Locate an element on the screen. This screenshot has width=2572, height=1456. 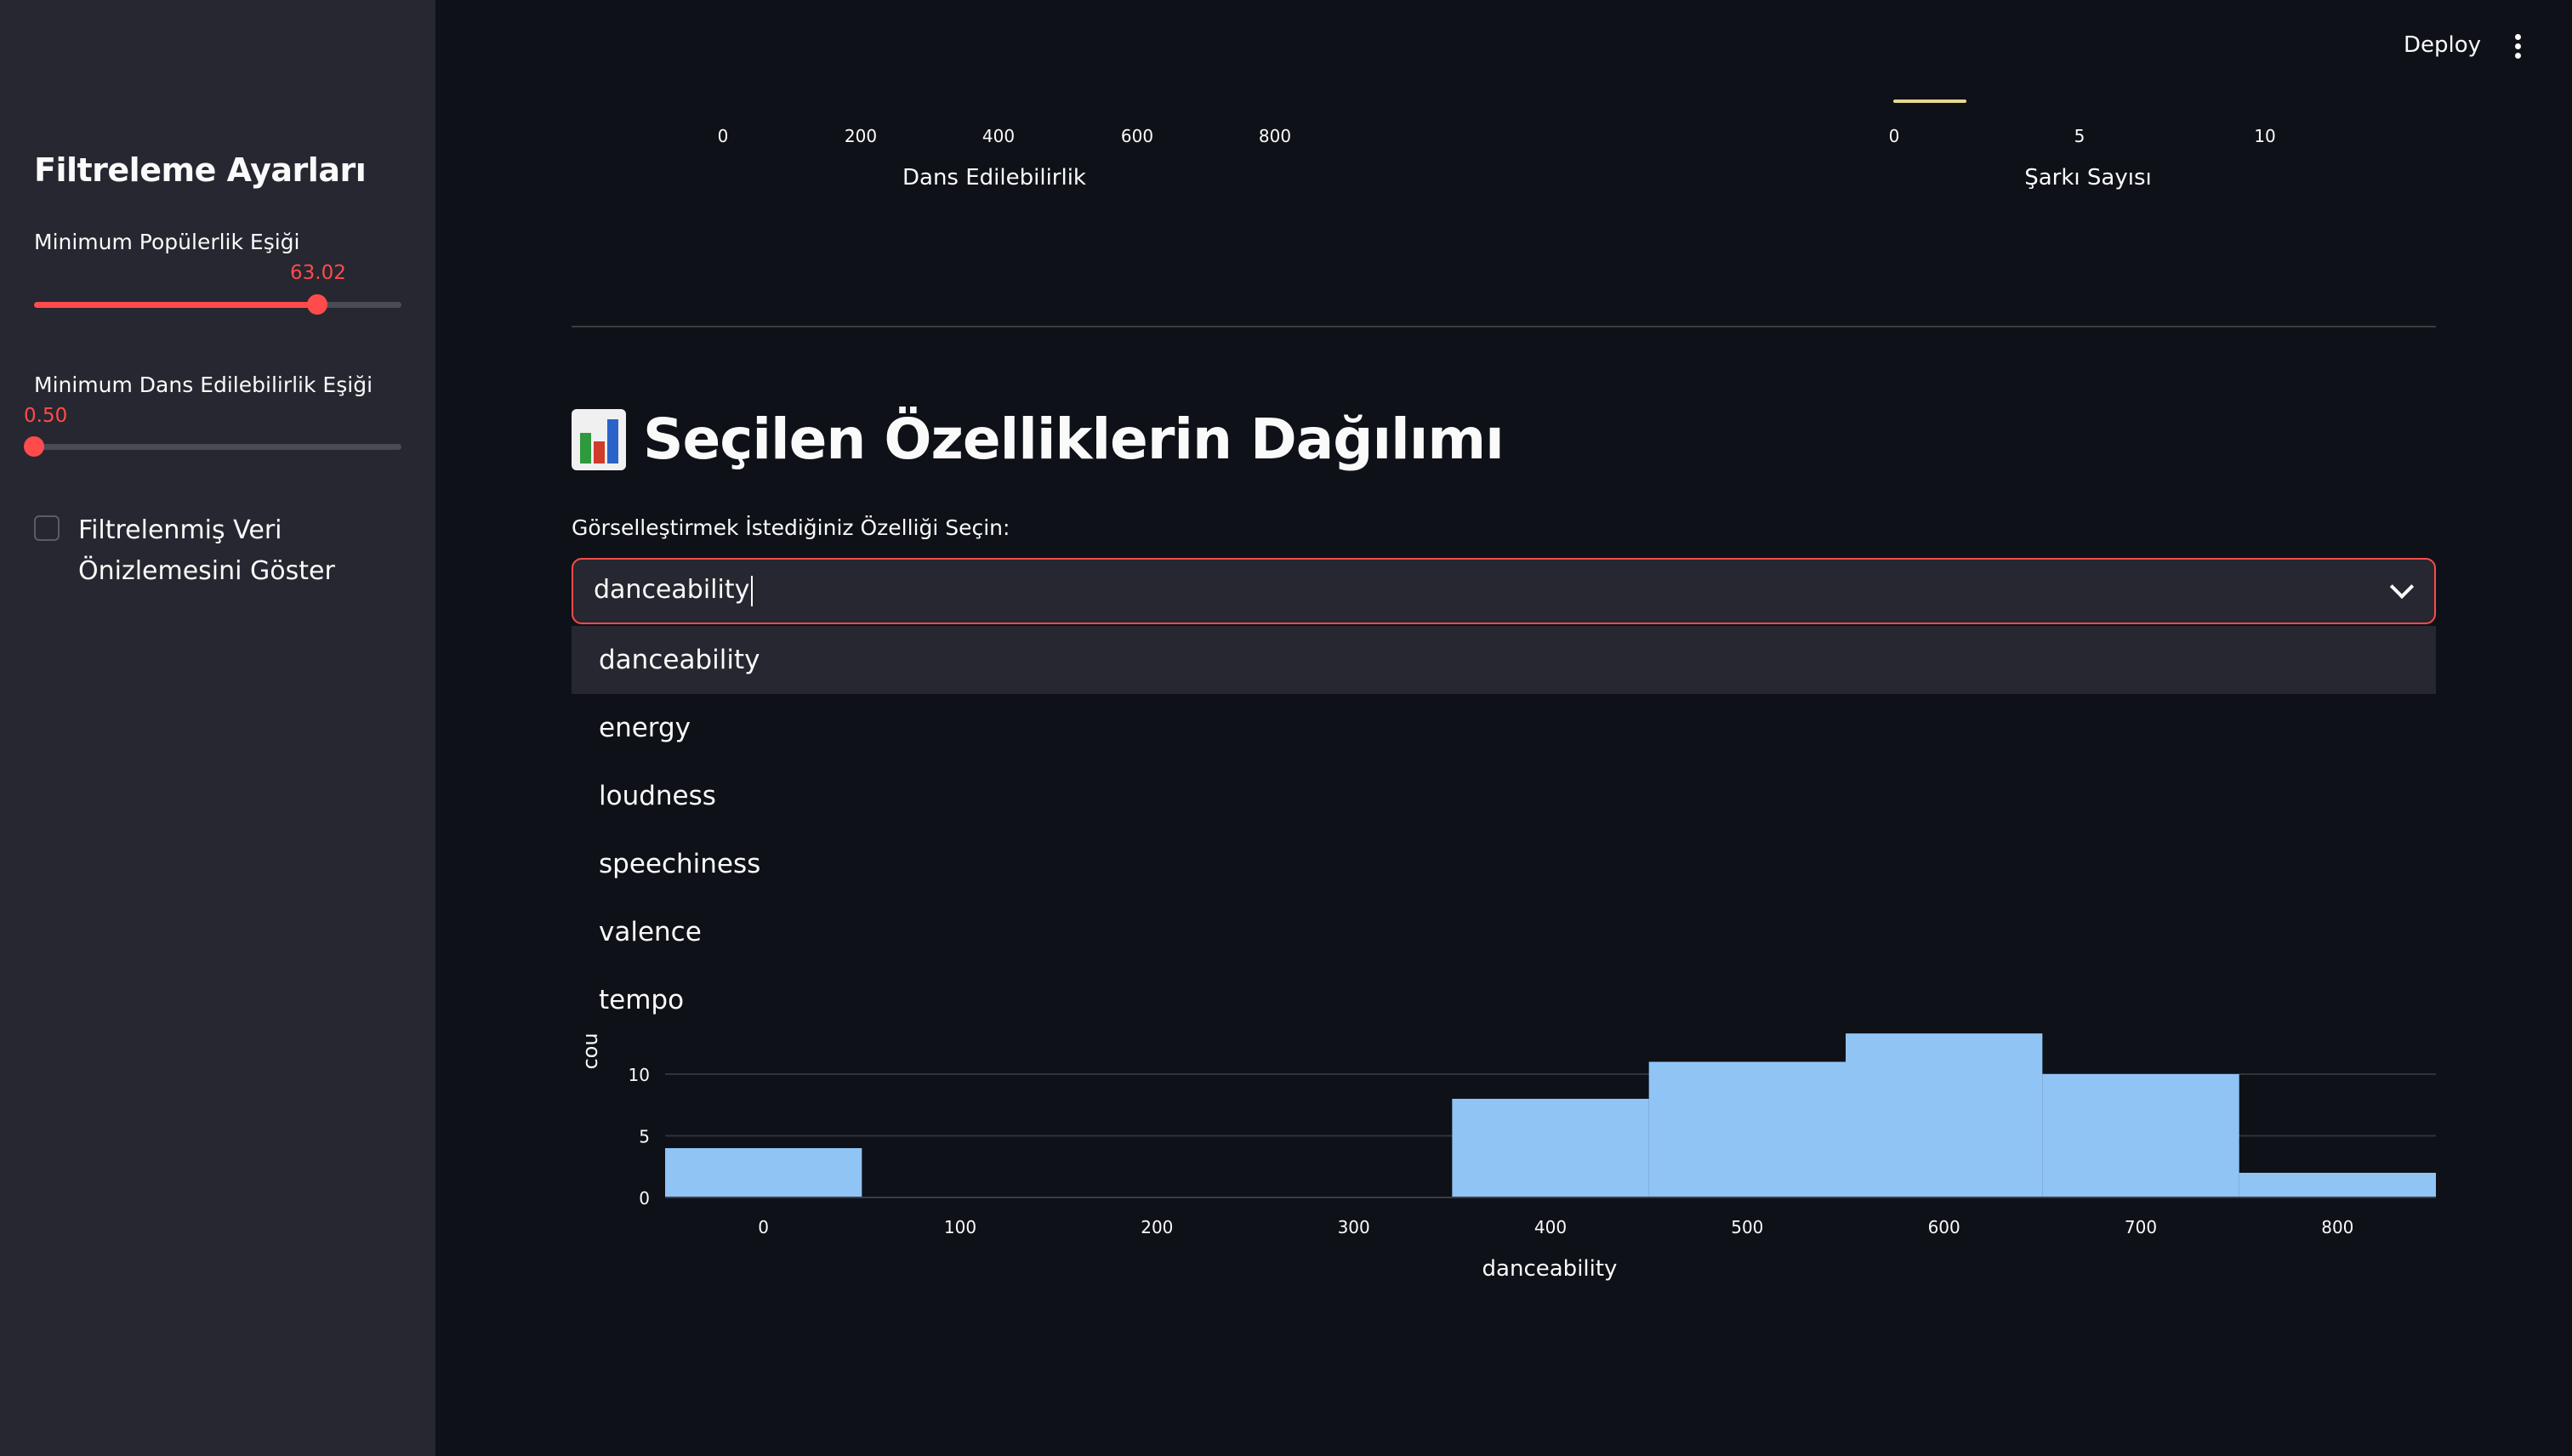
tick-label: 5 is located at coordinates (2079, 136).